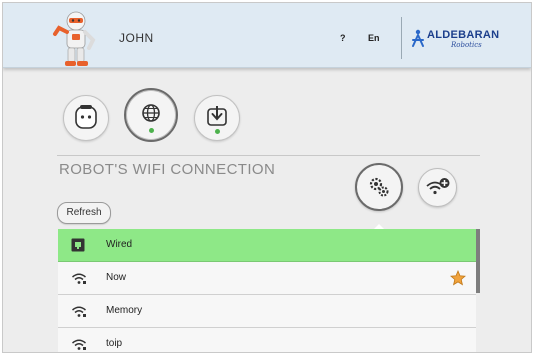 This screenshot has width=534, height=355. What do you see at coordinates (466, 45) in the screenshot?
I see `brand-subtitle: Robotics` at bounding box center [466, 45].